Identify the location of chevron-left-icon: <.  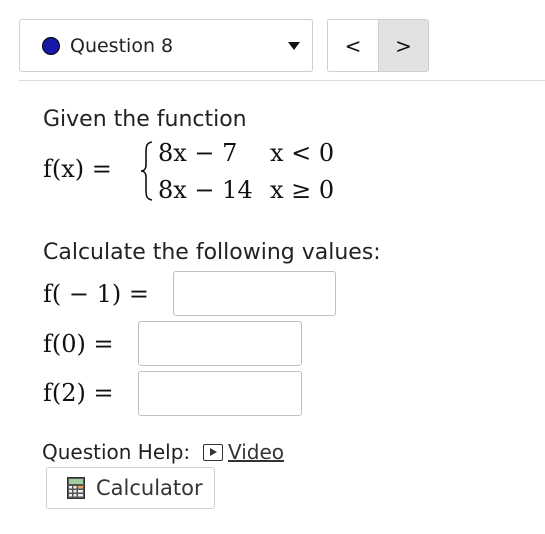
(353, 45).